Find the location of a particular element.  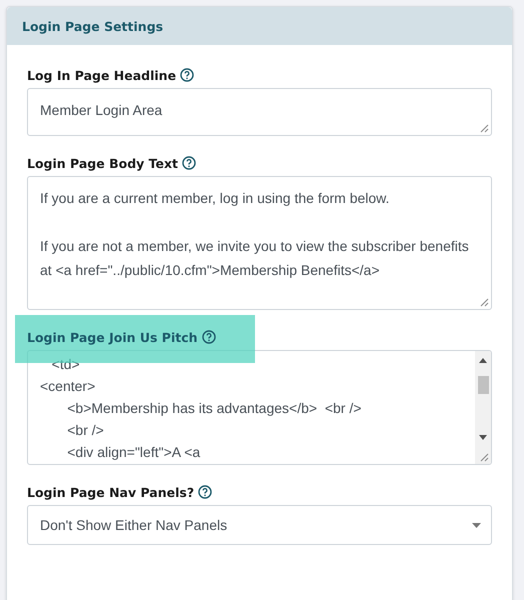

field-label: Log In Page Headline is located at coordinates (101, 75).